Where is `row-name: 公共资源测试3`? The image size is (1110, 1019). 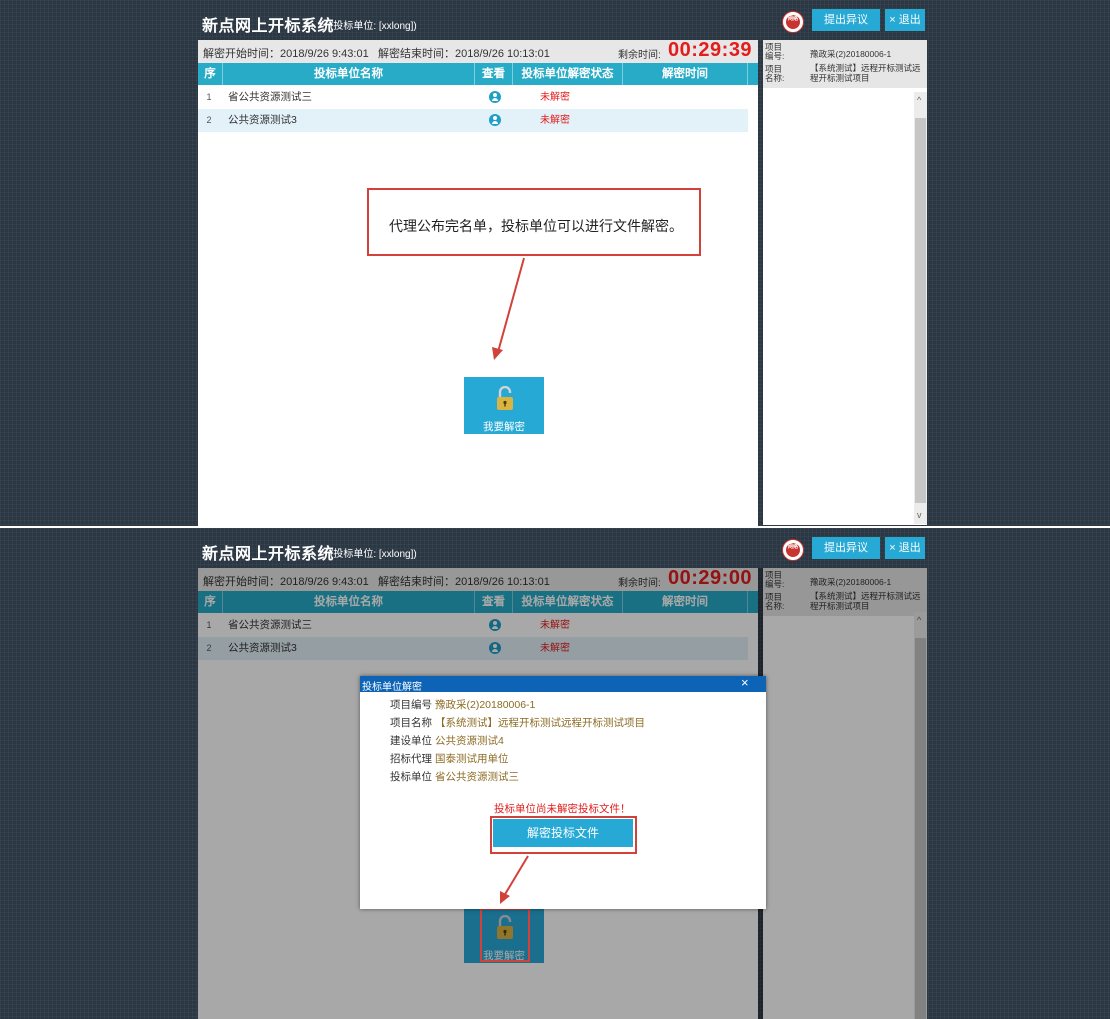 row-name: 公共资源测试3 is located at coordinates (262, 120).